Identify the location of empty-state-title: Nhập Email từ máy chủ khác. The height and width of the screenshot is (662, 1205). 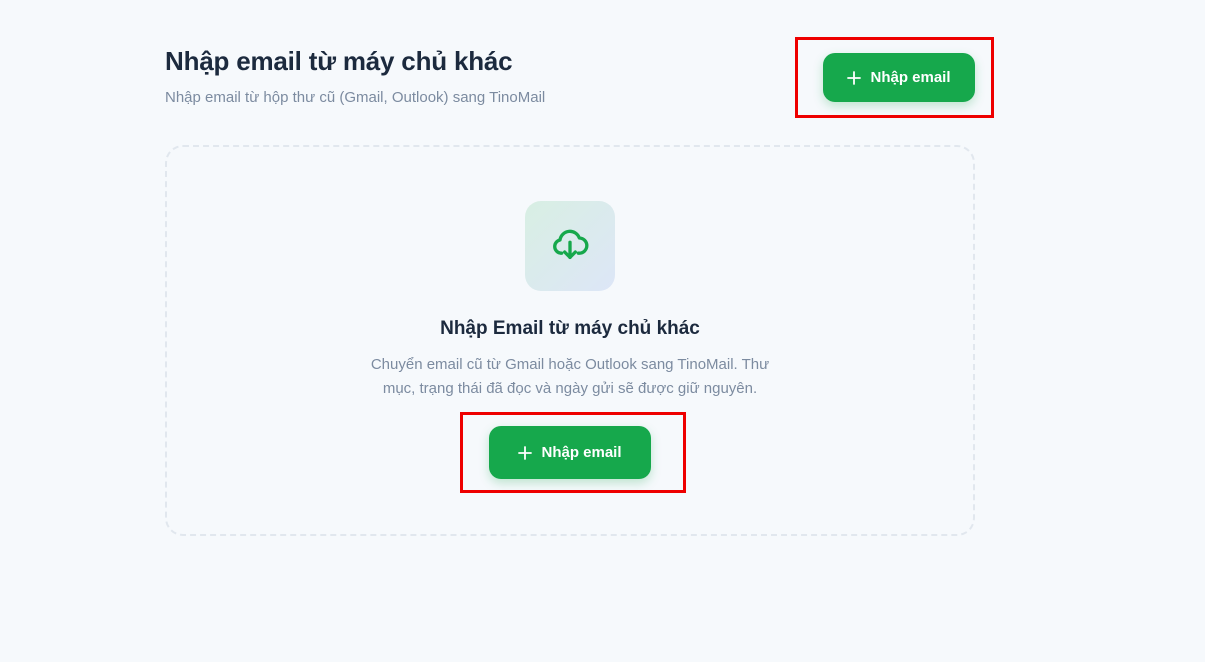
(570, 328).